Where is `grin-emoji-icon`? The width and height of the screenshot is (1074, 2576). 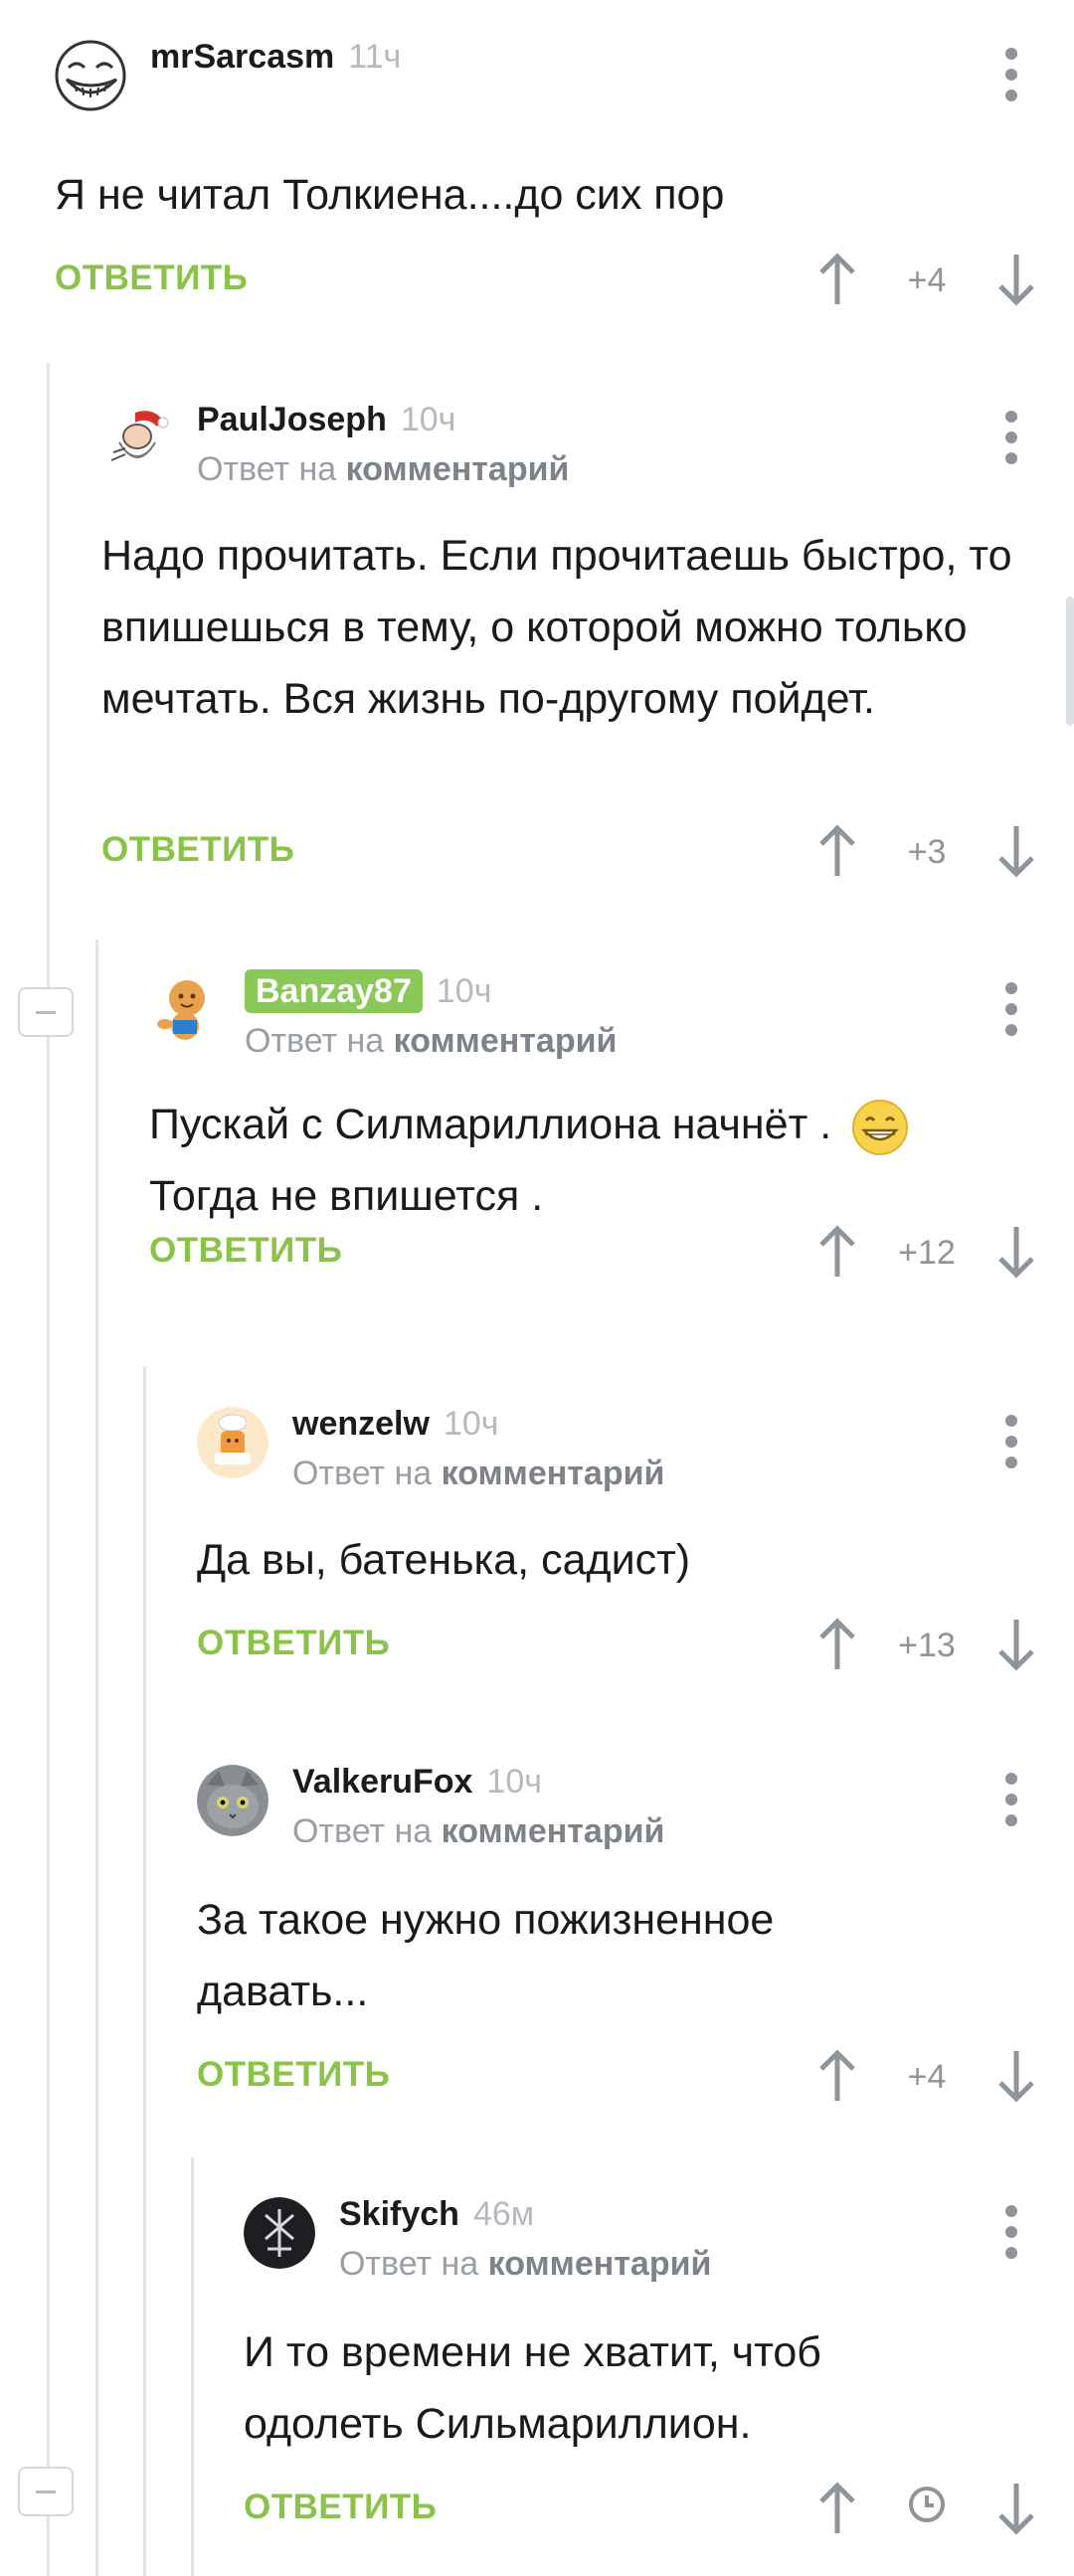
grin-emoji-icon is located at coordinates (880, 1127).